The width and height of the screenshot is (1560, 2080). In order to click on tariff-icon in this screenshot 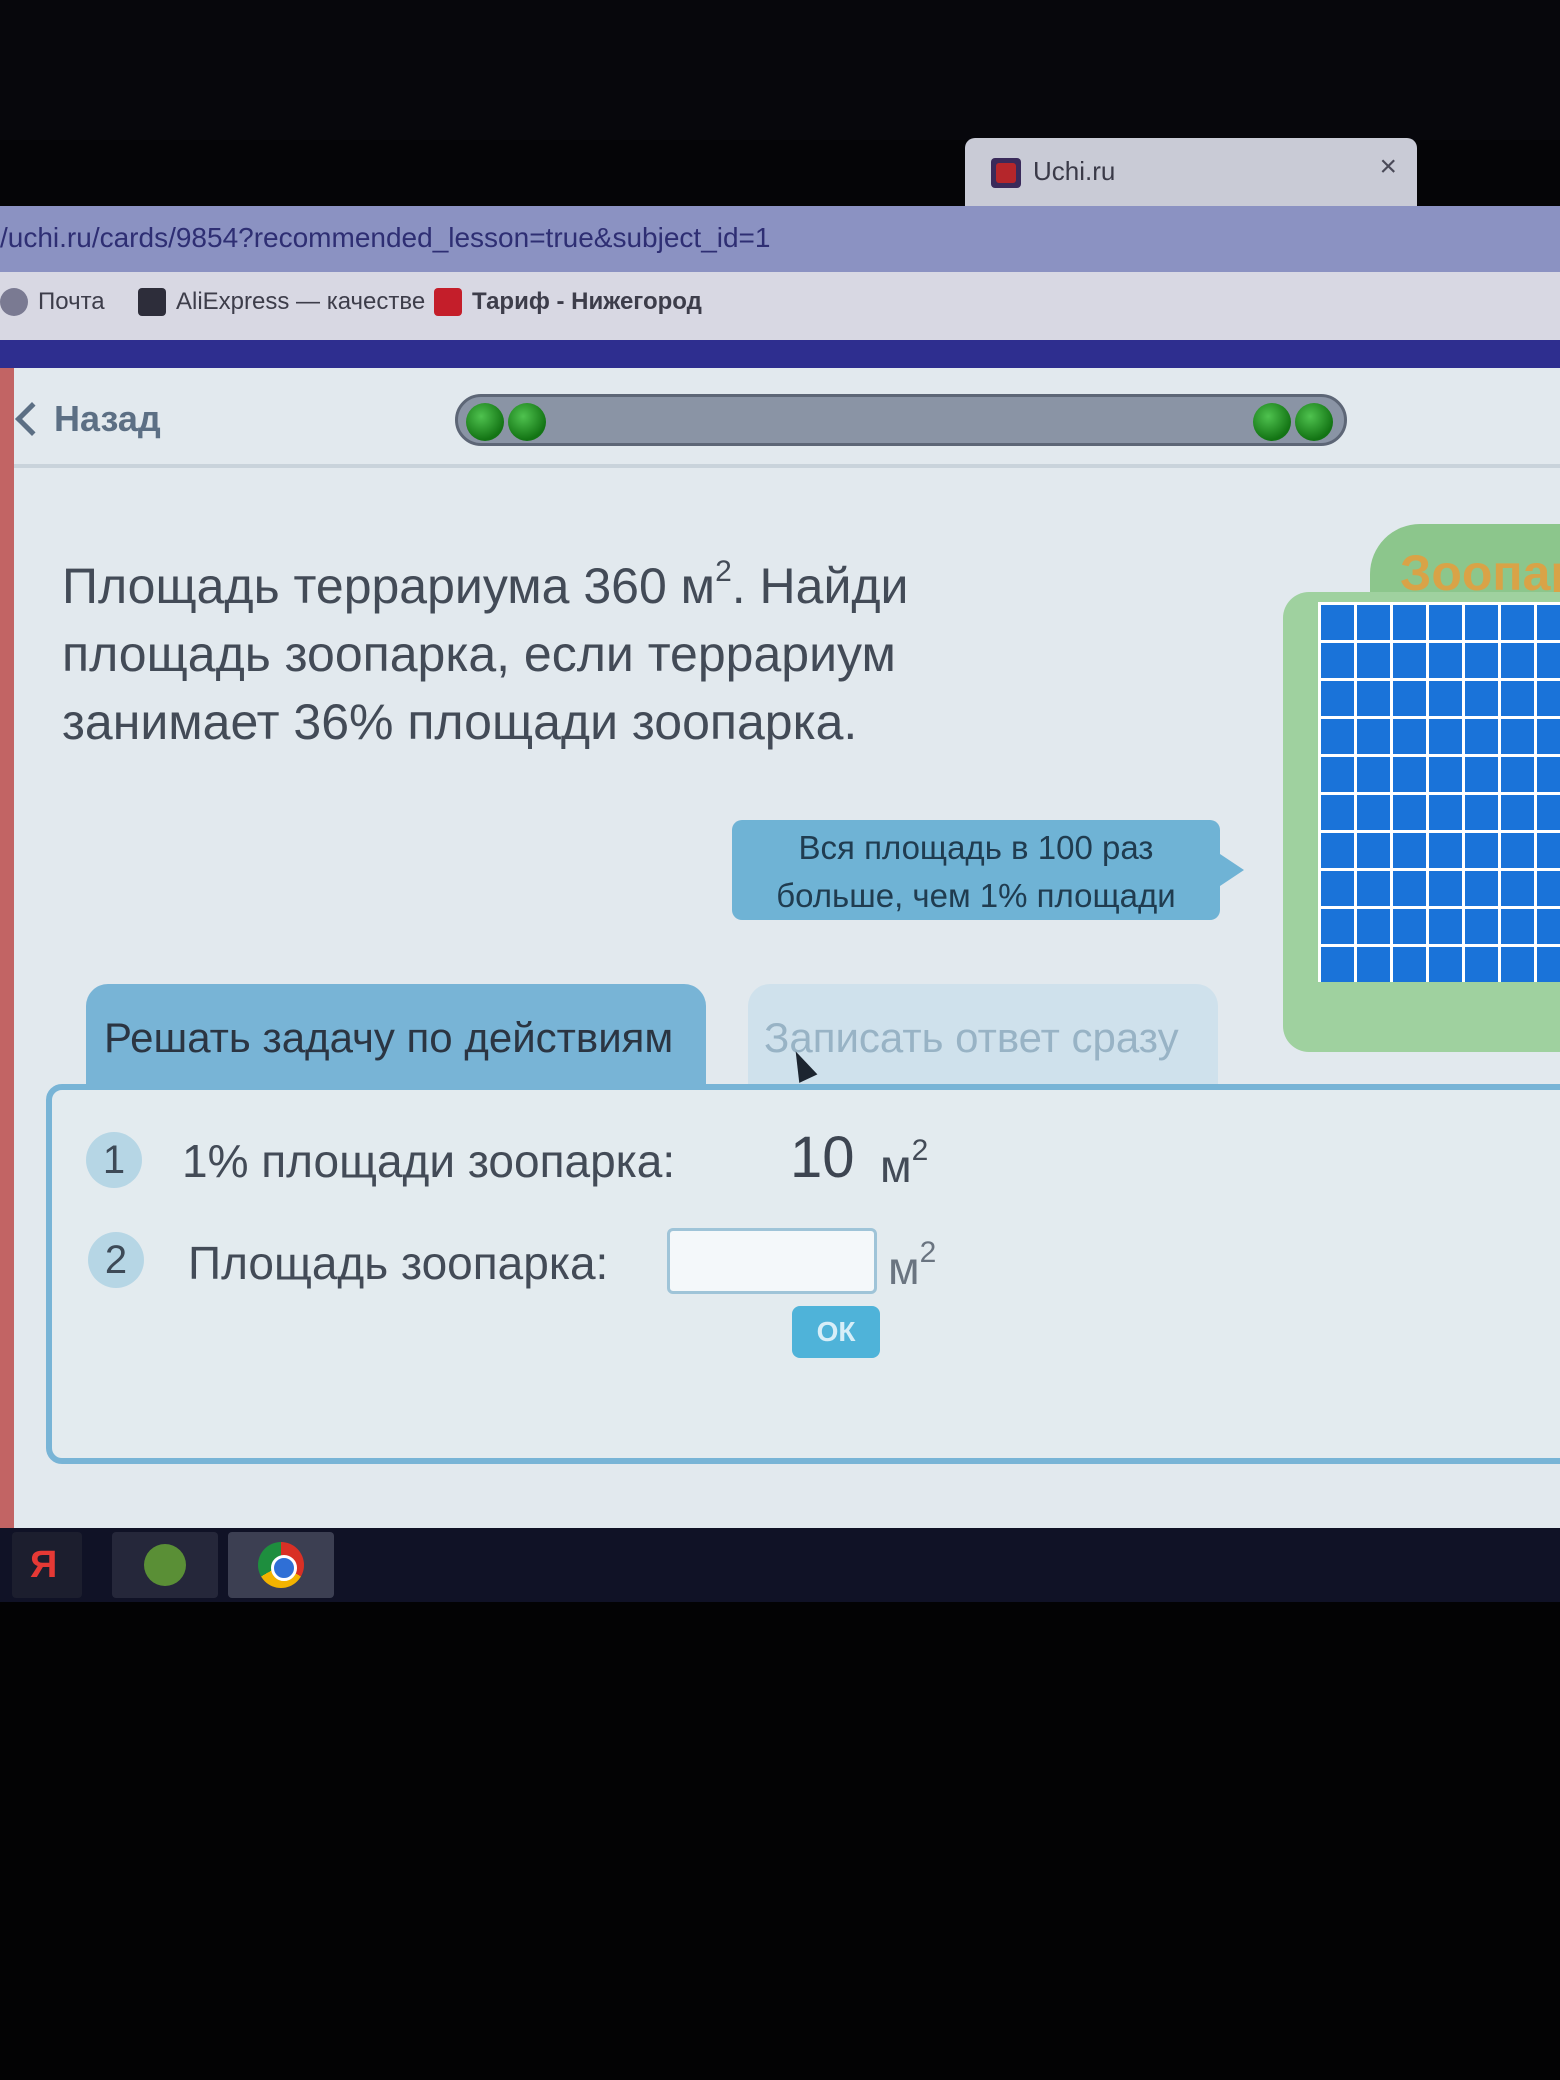, I will do `click(448, 302)`.